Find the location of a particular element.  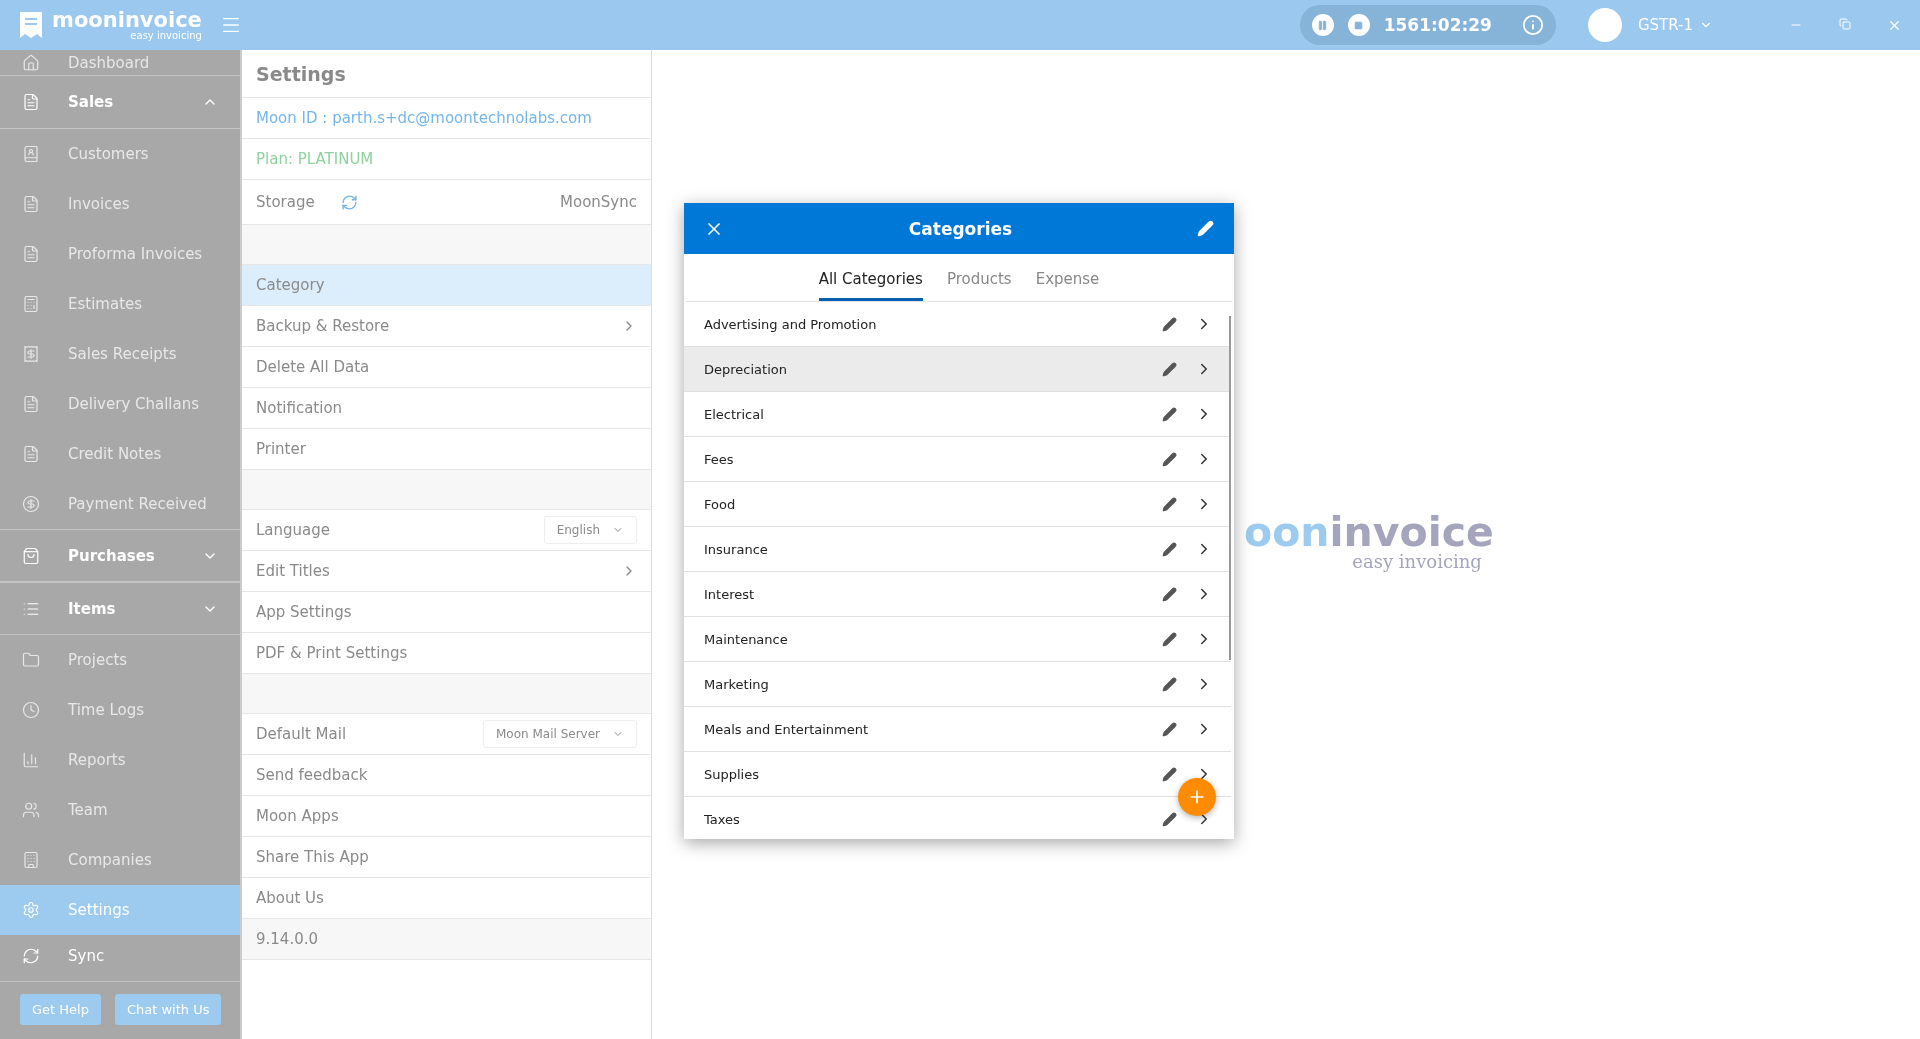

sidebar-section: Purchases is located at coordinates (120, 555).